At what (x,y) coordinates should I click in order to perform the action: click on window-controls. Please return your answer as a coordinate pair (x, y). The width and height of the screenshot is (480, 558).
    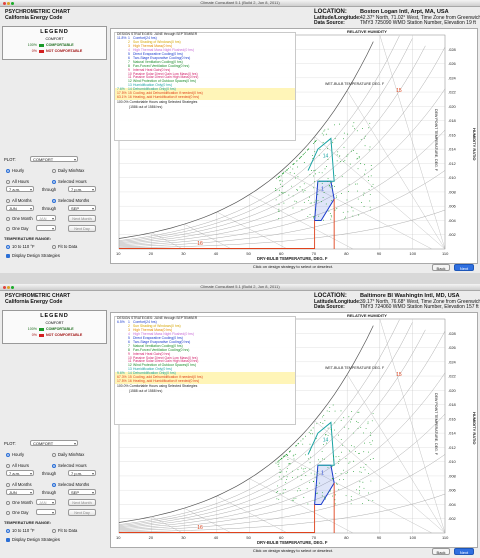
    Looking at the image, I should click on (9, 4).